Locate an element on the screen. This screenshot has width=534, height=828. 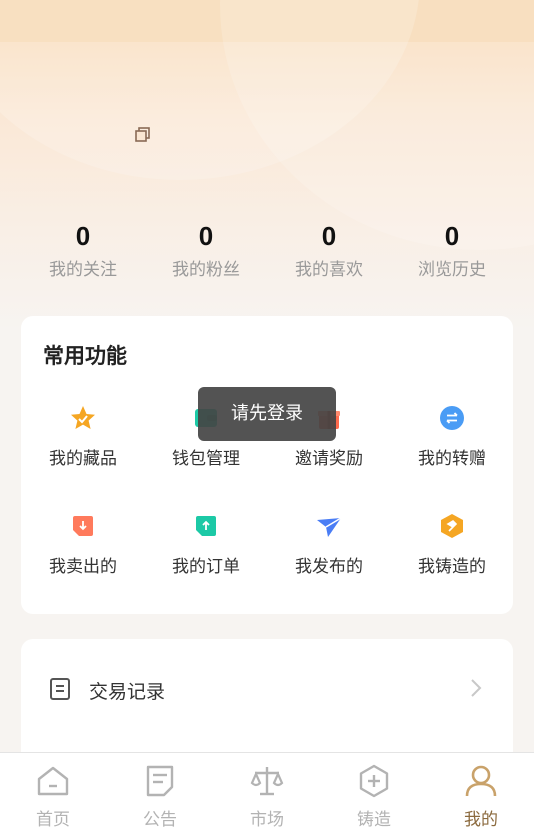
stats-row: 0 我的关注 0 我的粉丝 0 我的喜欢 0 浏览历史 is located at coordinates (267, 255).